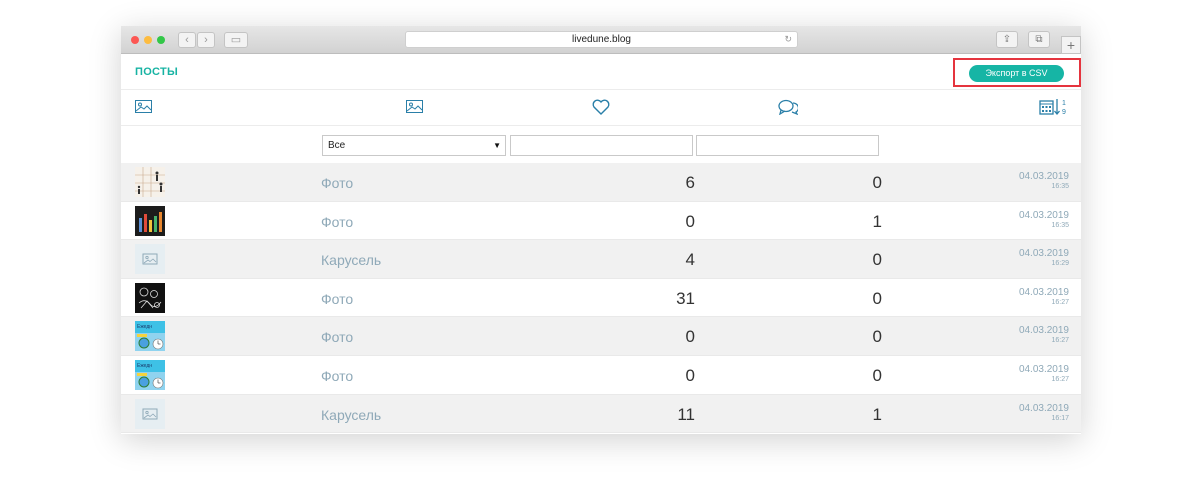 The image size is (1200, 500). Describe the element at coordinates (685, 298) in the screenshot. I see `likes-count: 31` at that location.